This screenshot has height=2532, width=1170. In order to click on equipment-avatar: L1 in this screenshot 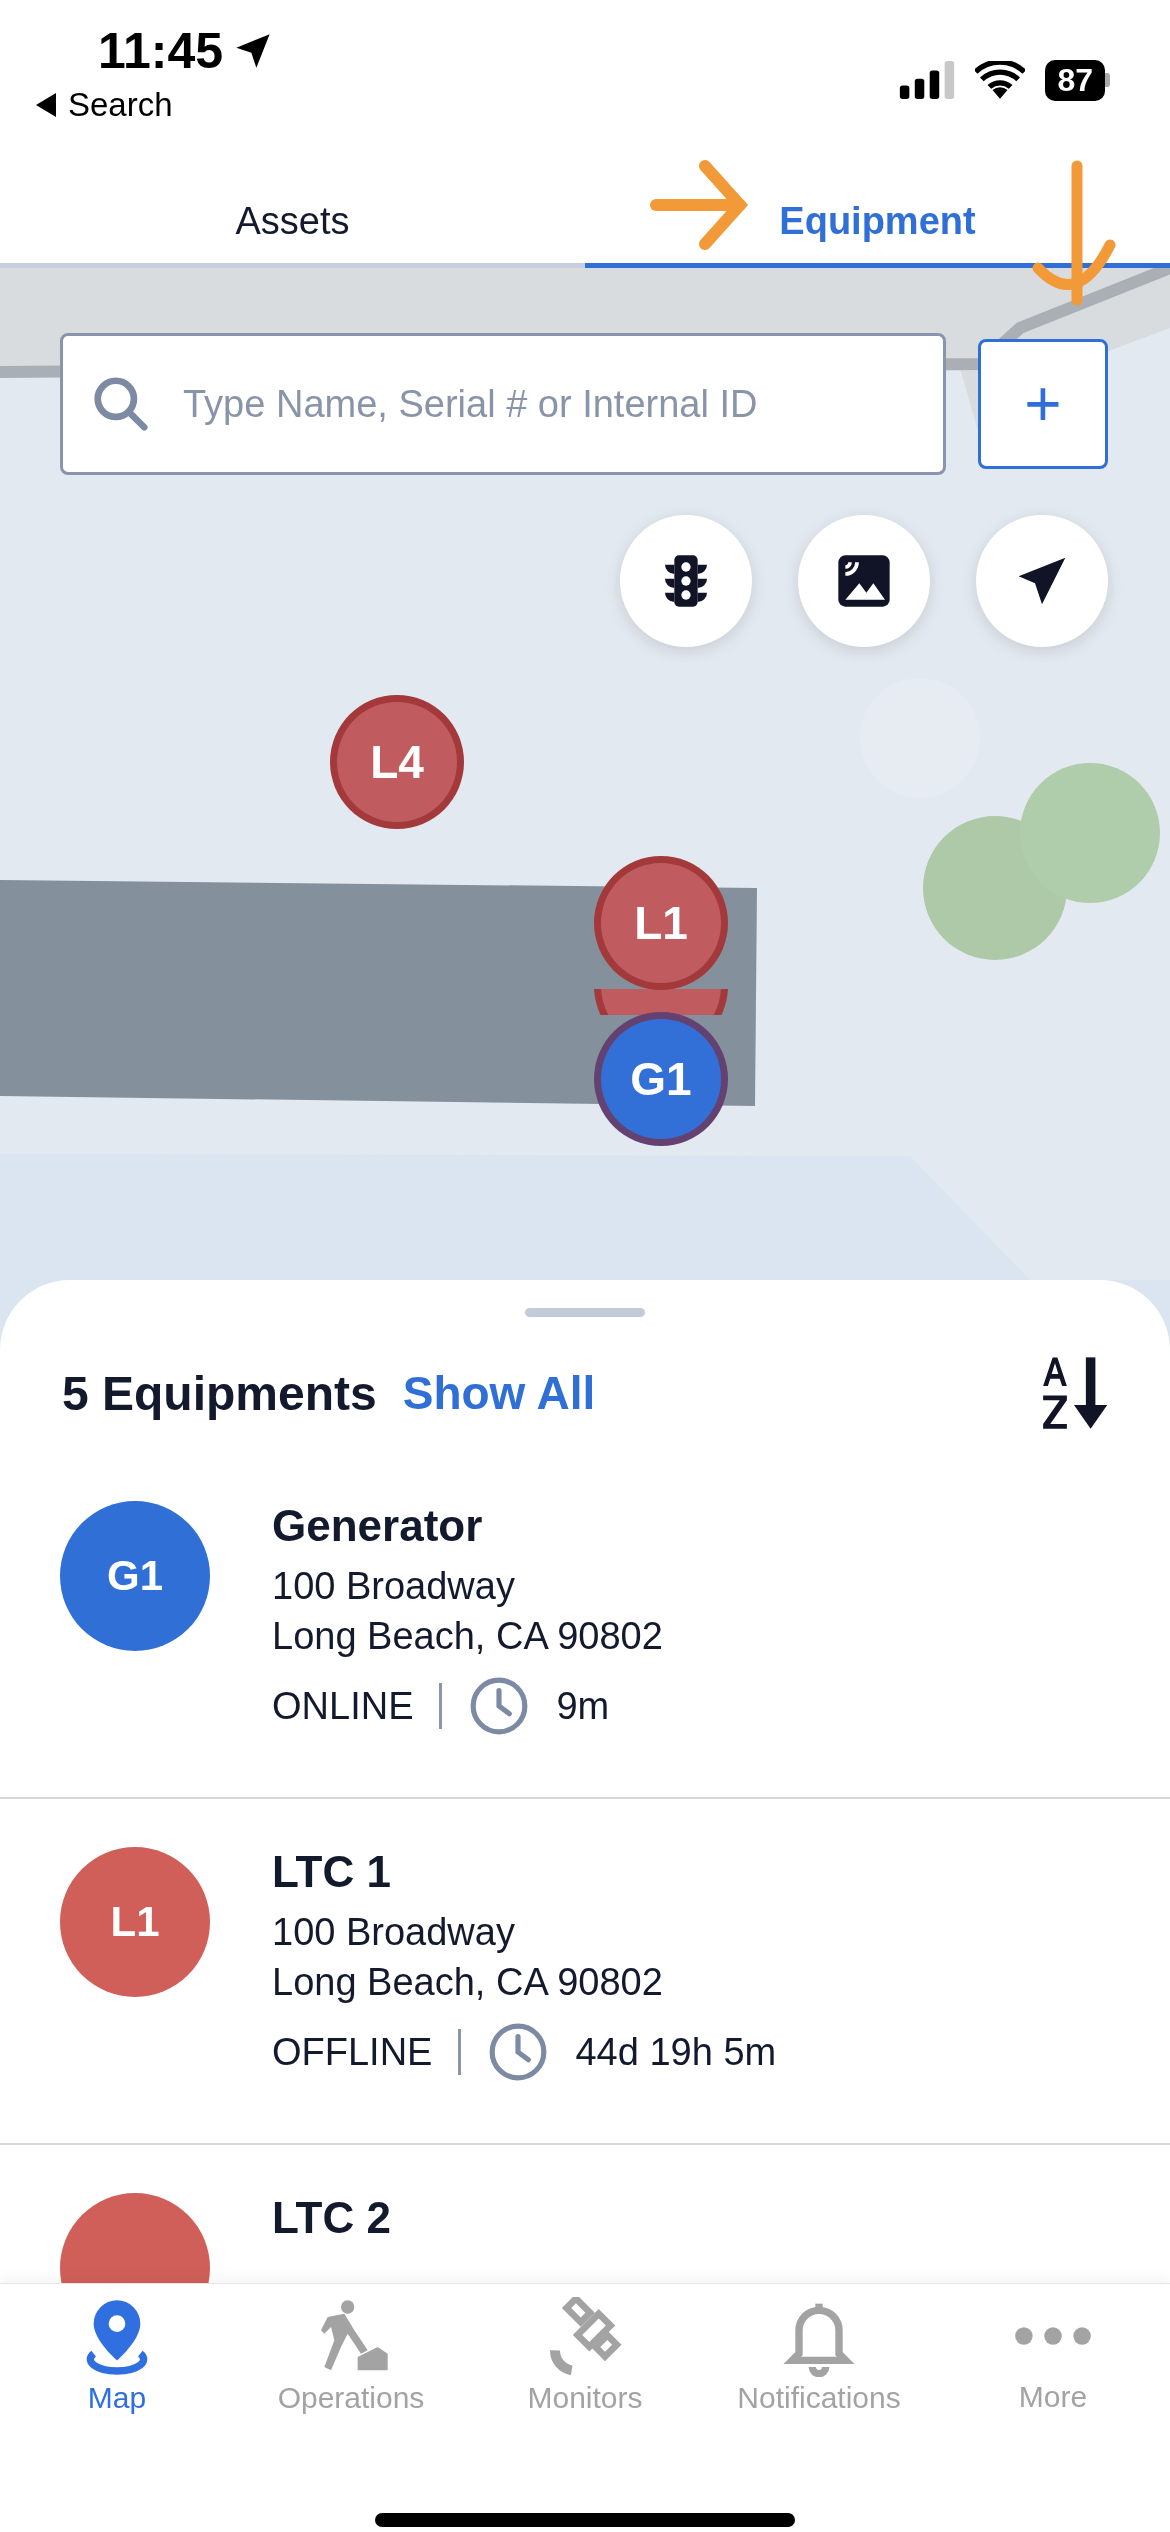, I will do `click(135, 1922)`.